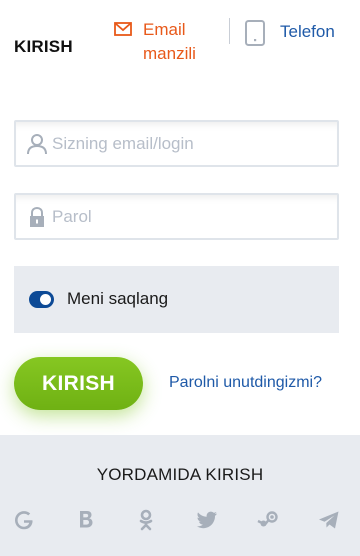 The height and width of the screenshot is (556, 360). Describe the element at coordinates (207, 520) in the screenshot. I see `twitter-icon` at that location.